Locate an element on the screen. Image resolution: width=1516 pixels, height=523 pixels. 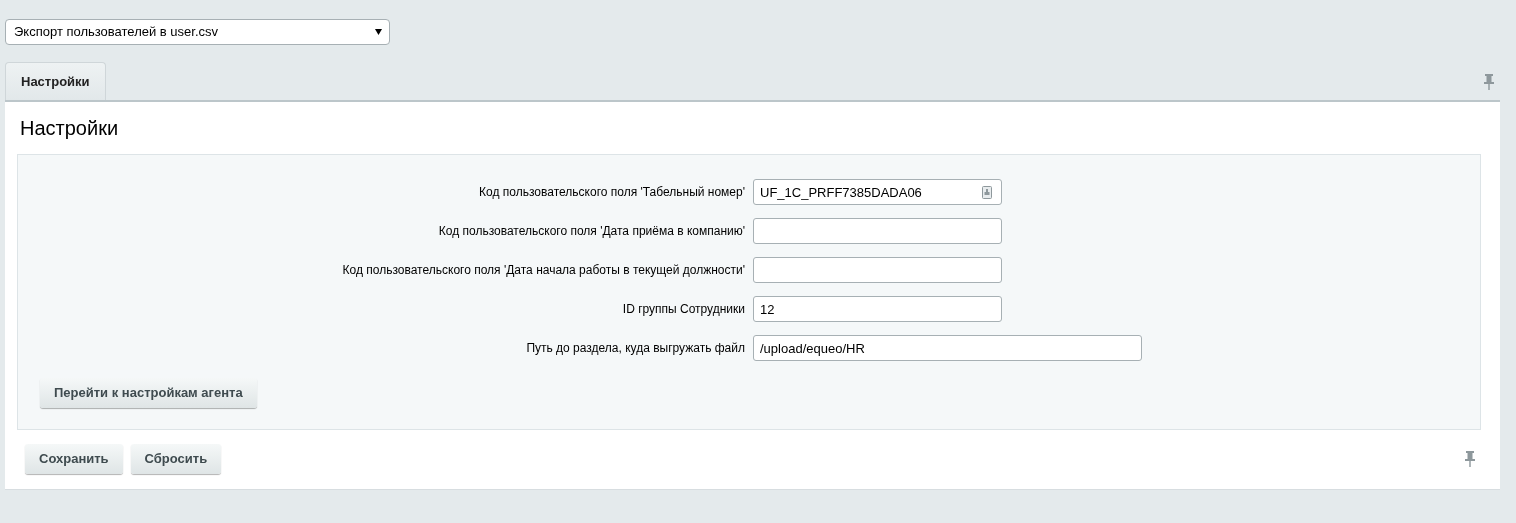
save-button: Сохранить is located at coordinates (74, 459).